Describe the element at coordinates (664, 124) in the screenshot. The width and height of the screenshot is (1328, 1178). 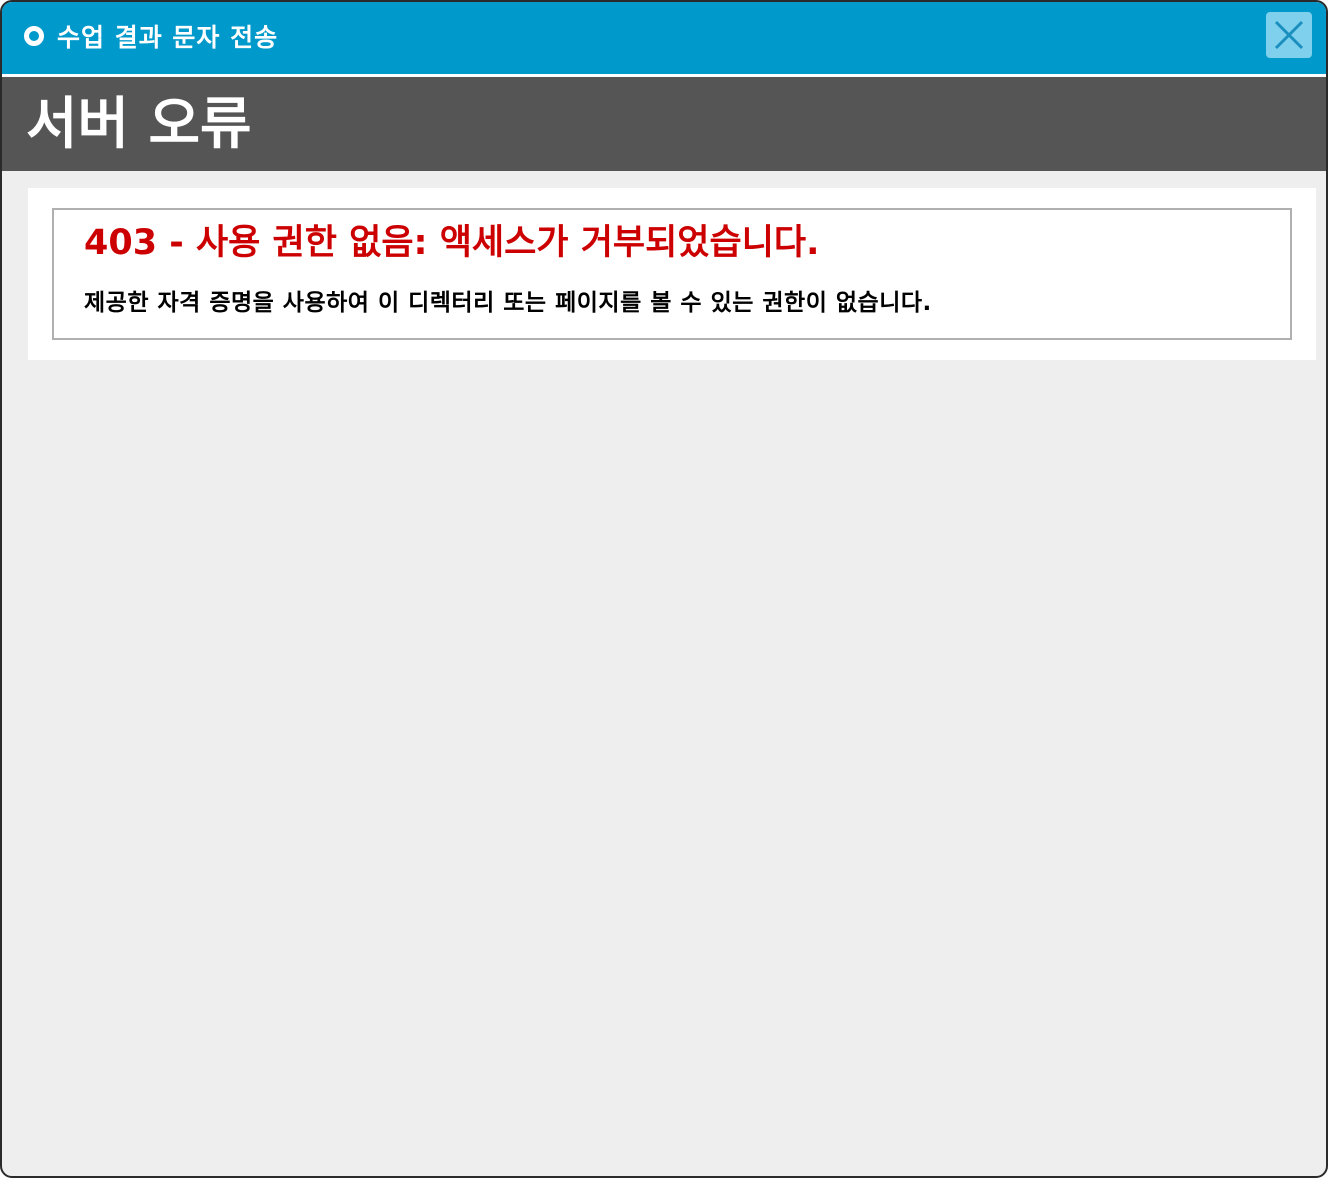
I see `server-error-header: 서버 오류` at that location.